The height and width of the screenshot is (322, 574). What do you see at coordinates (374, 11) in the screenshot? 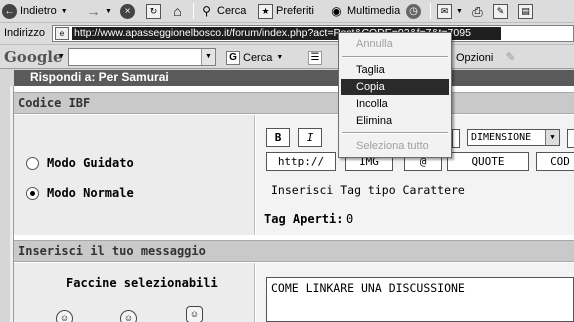
I see `multimedia-label: Multimedia` at bounding box center [374, 11].